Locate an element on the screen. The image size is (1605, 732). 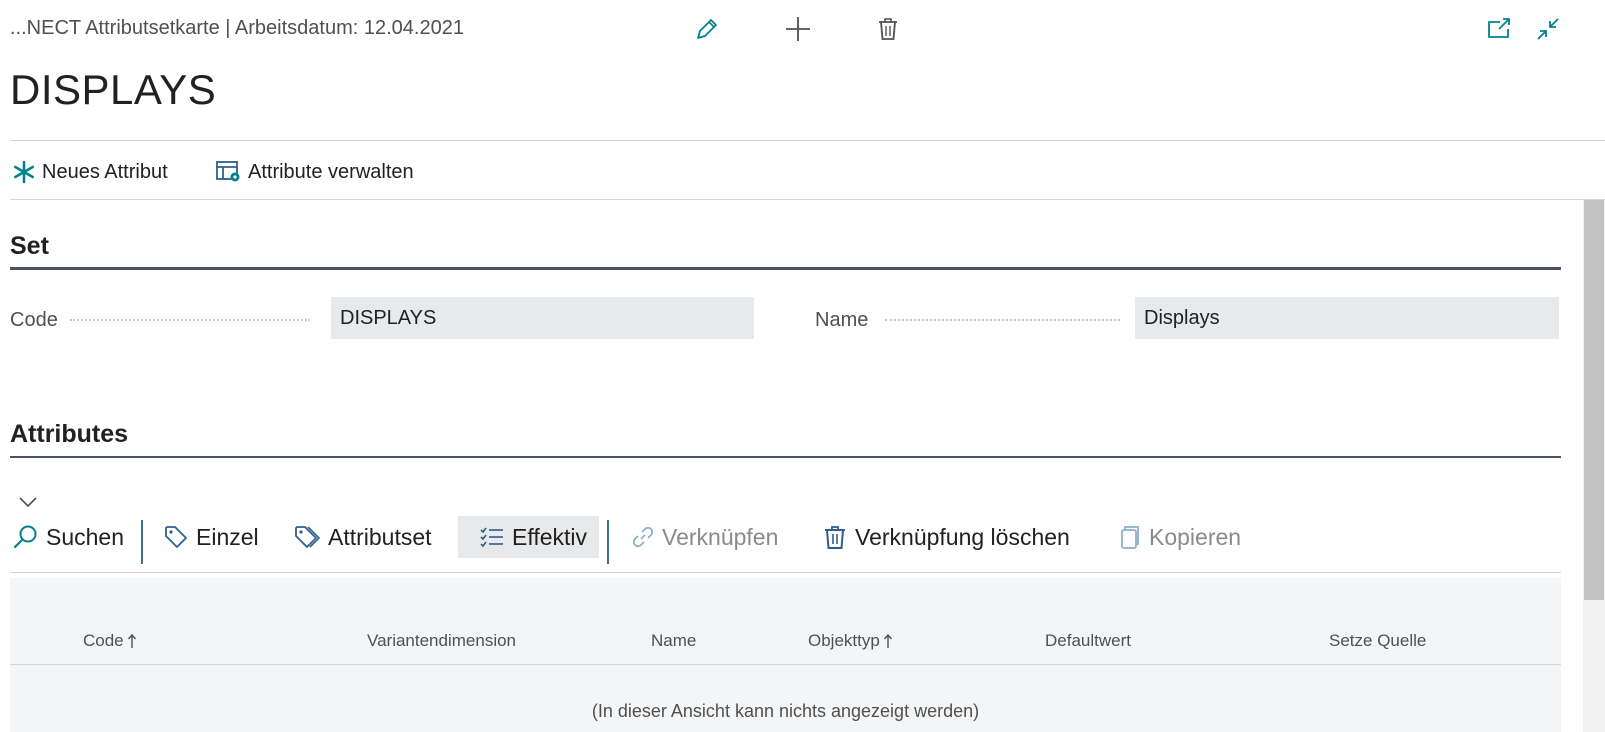
code-field: DISPLAYS is located at coordinates (542, 318).